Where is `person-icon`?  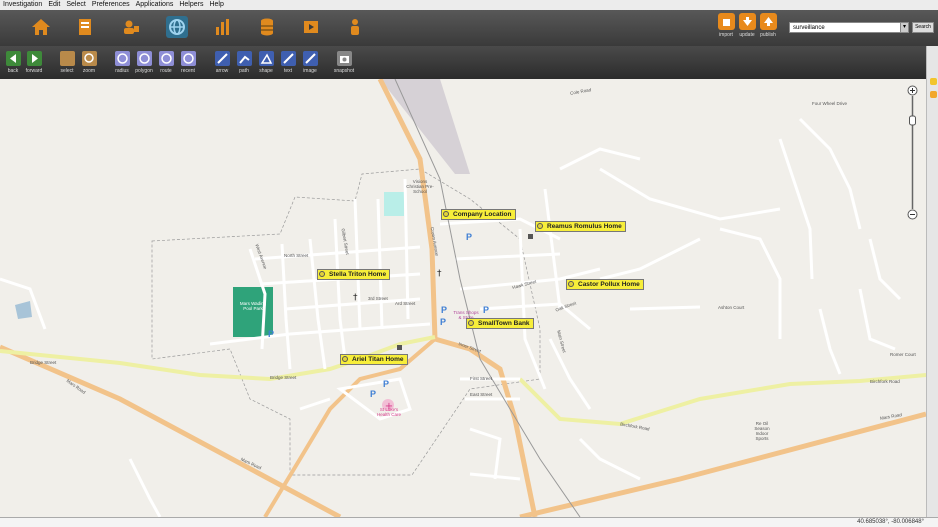 person-icon is located at coordinates (355, 27).